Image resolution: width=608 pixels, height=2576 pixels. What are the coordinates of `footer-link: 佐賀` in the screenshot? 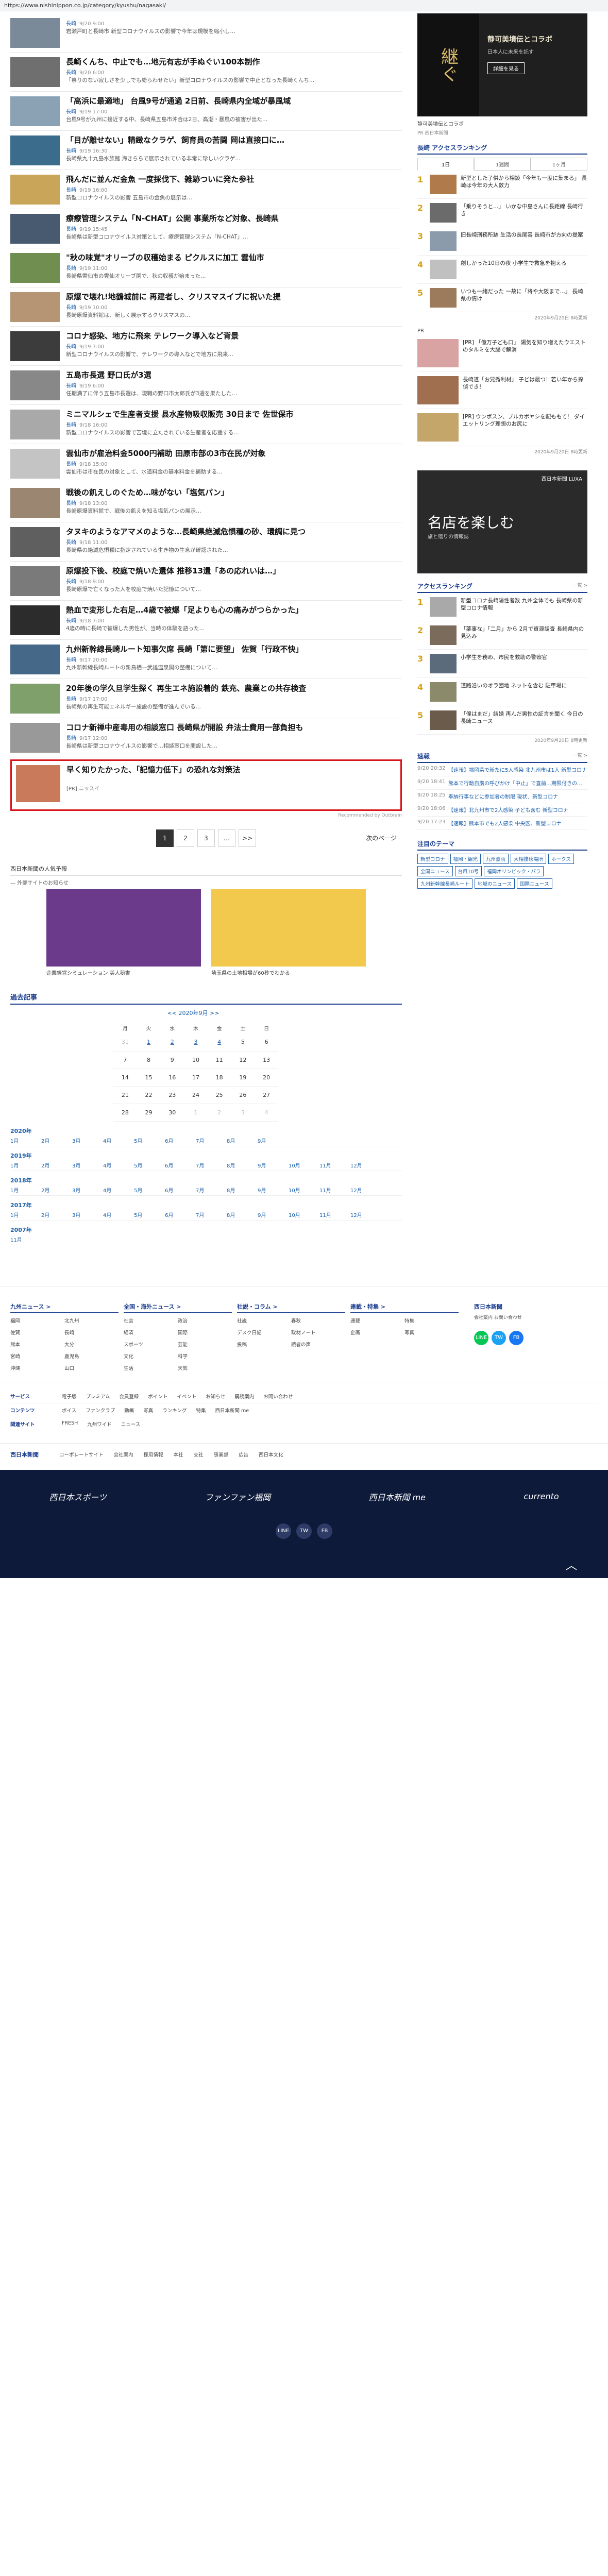 It's located at (37, 1332).